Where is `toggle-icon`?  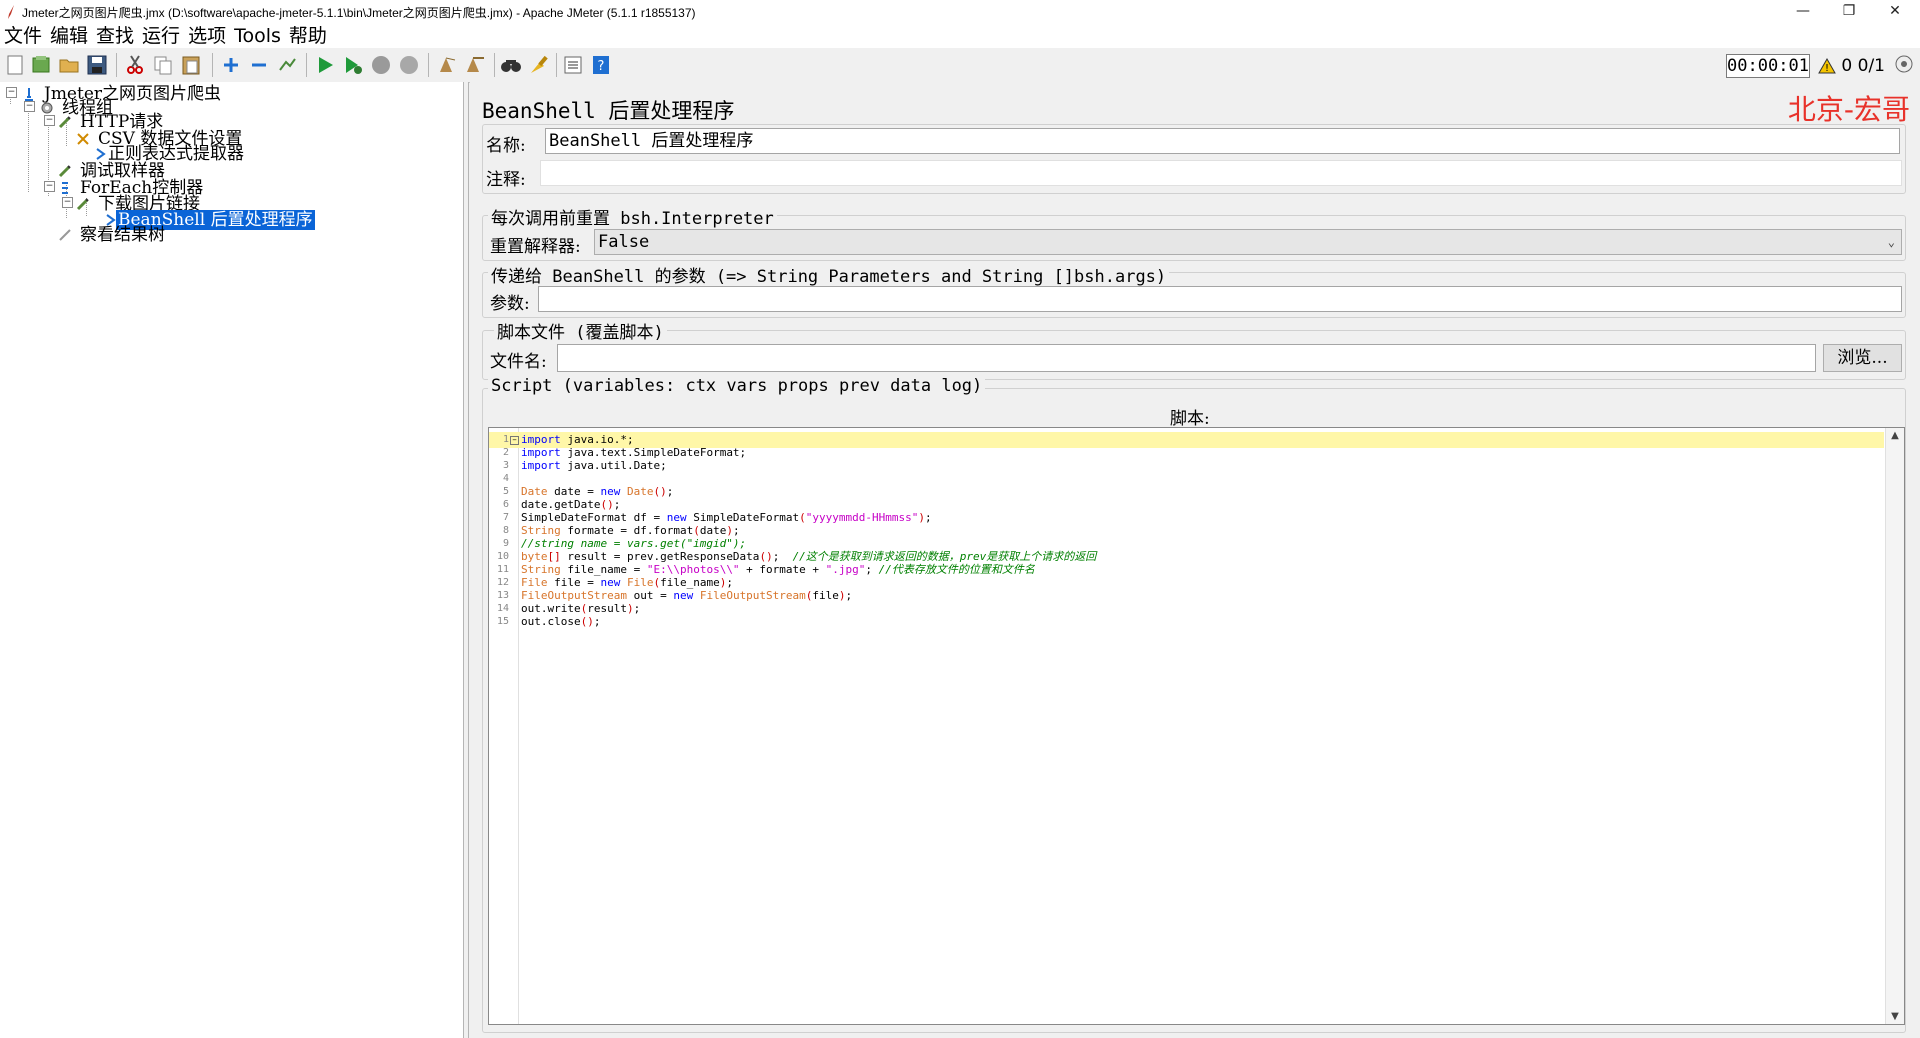 toggle-icon is located at coordinates (287, 65).